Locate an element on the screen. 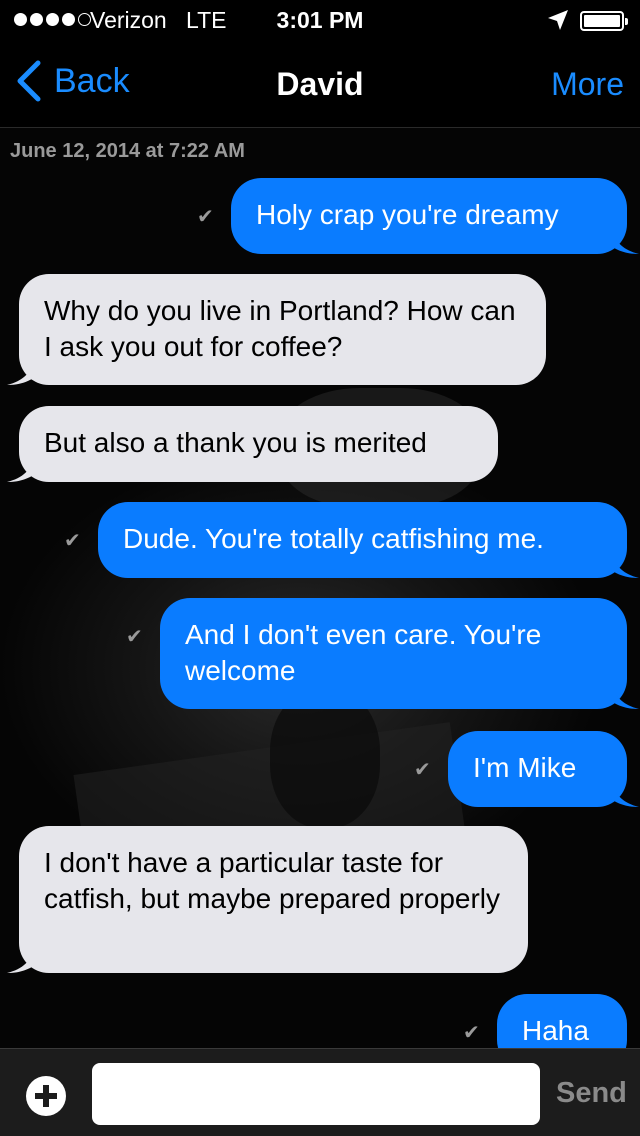 The height and width of the screenshot is (1136, 640). outgoing-message-bubble: I'm Mike is located at coordinates (537, 769).